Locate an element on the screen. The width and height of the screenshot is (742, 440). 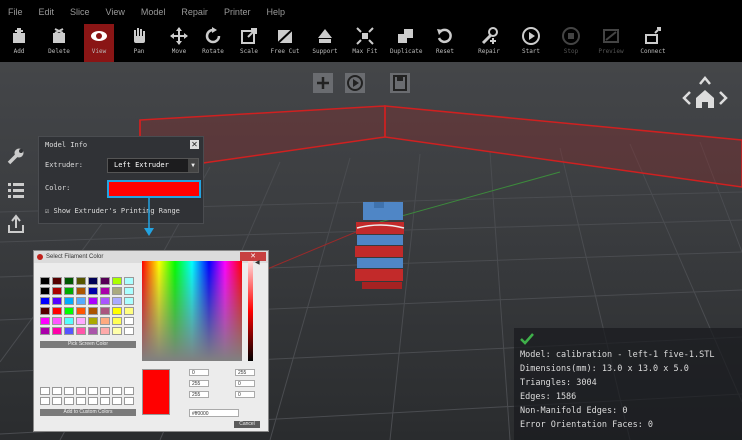
menu-slice: Slice is located at coordinates (80, 12).